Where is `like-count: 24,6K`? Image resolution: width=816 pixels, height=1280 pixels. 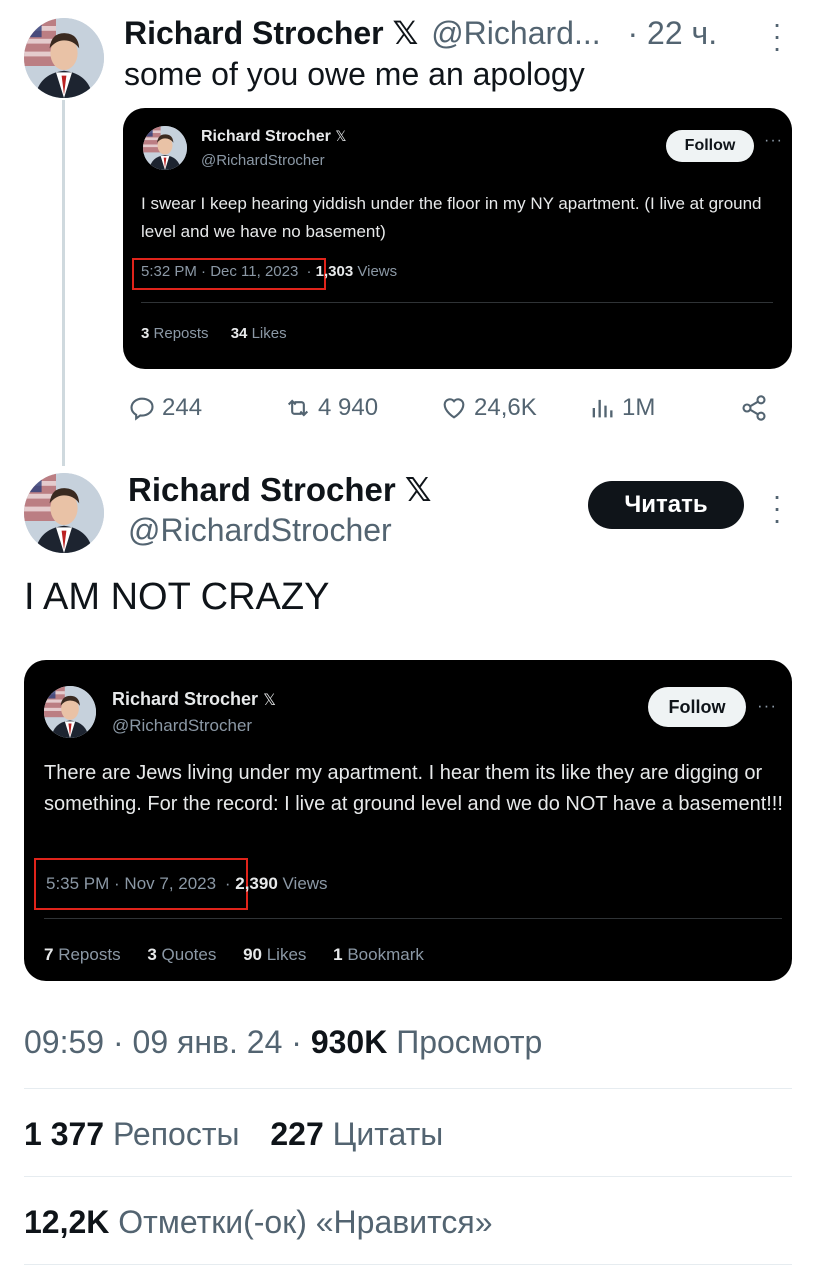
like-count: 24,6K is located at coordinates (505, 407).